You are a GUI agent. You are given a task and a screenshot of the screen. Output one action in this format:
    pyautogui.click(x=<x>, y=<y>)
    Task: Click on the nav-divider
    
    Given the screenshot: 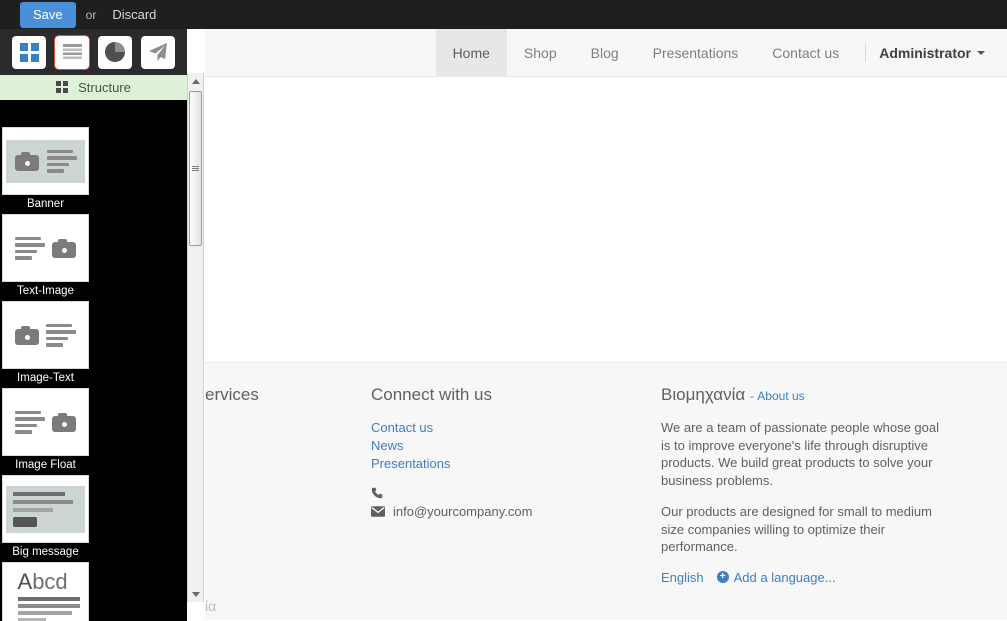 What is the action you would take?
    pyautogui.click(x=866, y=52)
    